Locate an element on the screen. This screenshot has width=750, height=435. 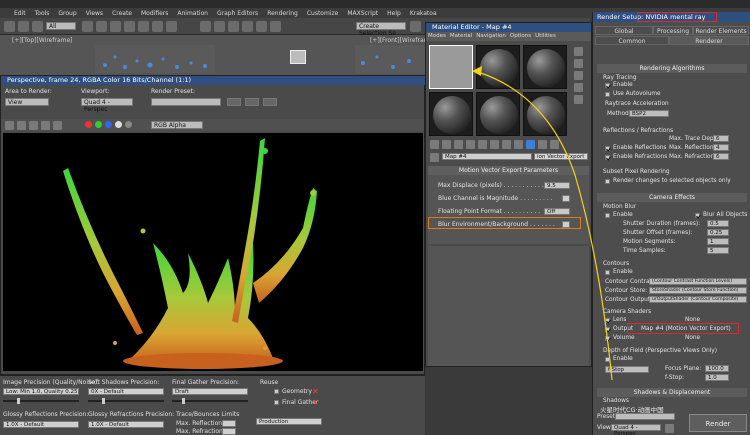
eyedropper-icon is located at coordinates (434, 157).